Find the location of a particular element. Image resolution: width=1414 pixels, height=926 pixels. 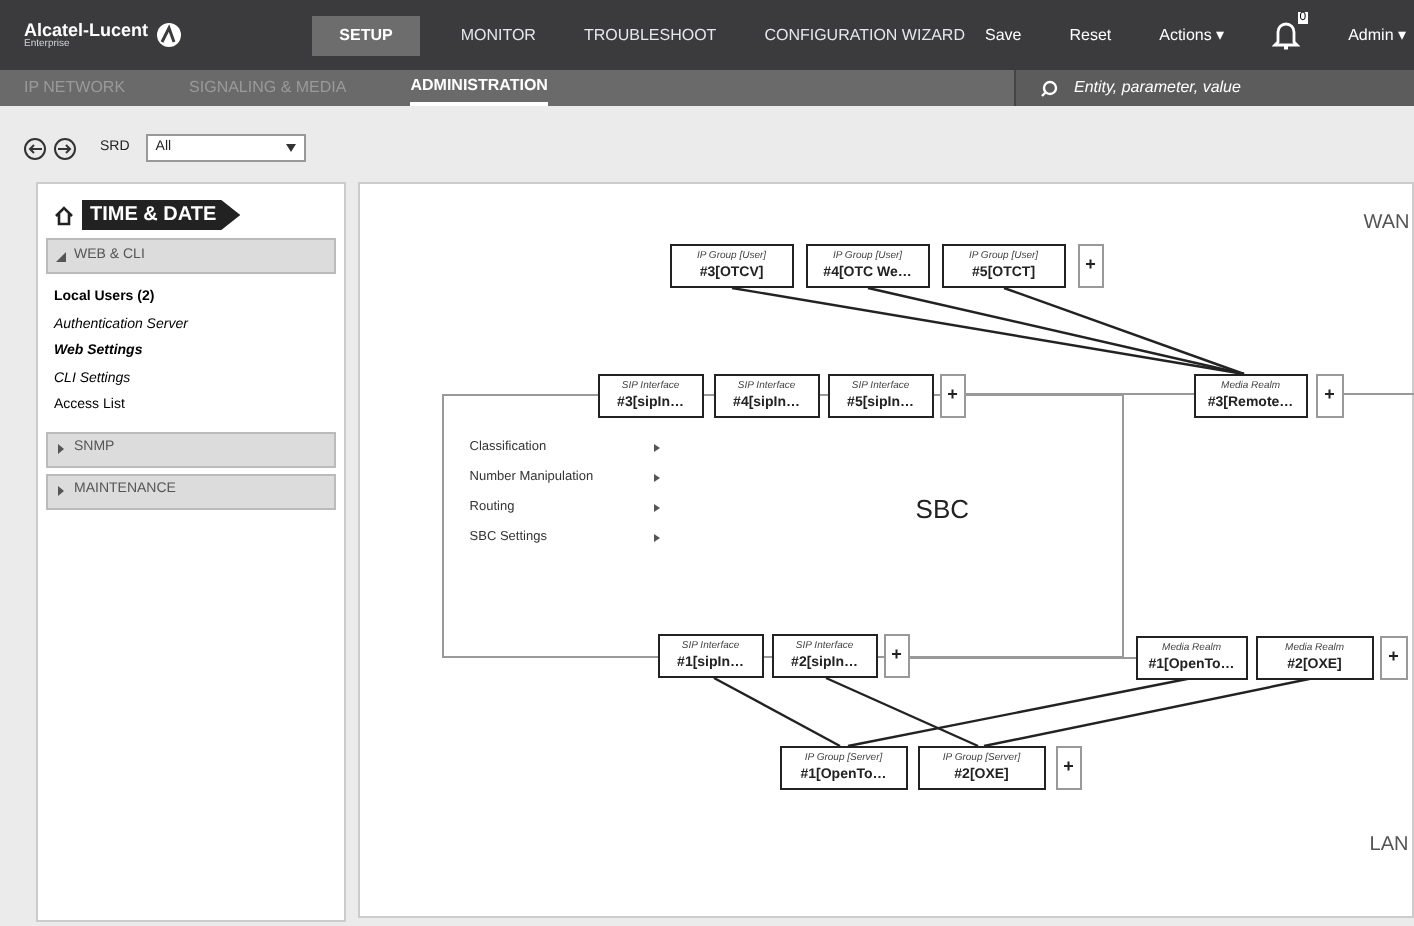

subnav-tab: ADMINISTRATION is located at coordinates (479, 88).